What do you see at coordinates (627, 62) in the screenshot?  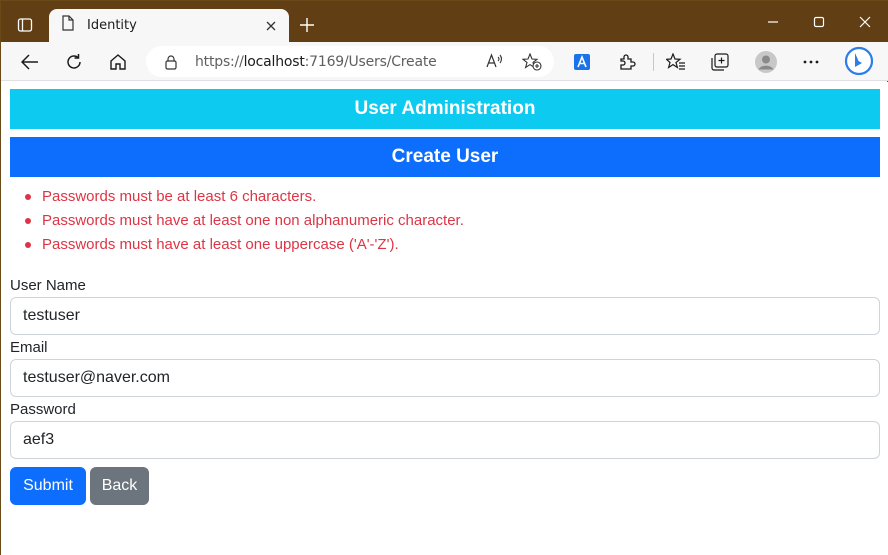 I see `extensions-icon` at bounding box center [627, 62].